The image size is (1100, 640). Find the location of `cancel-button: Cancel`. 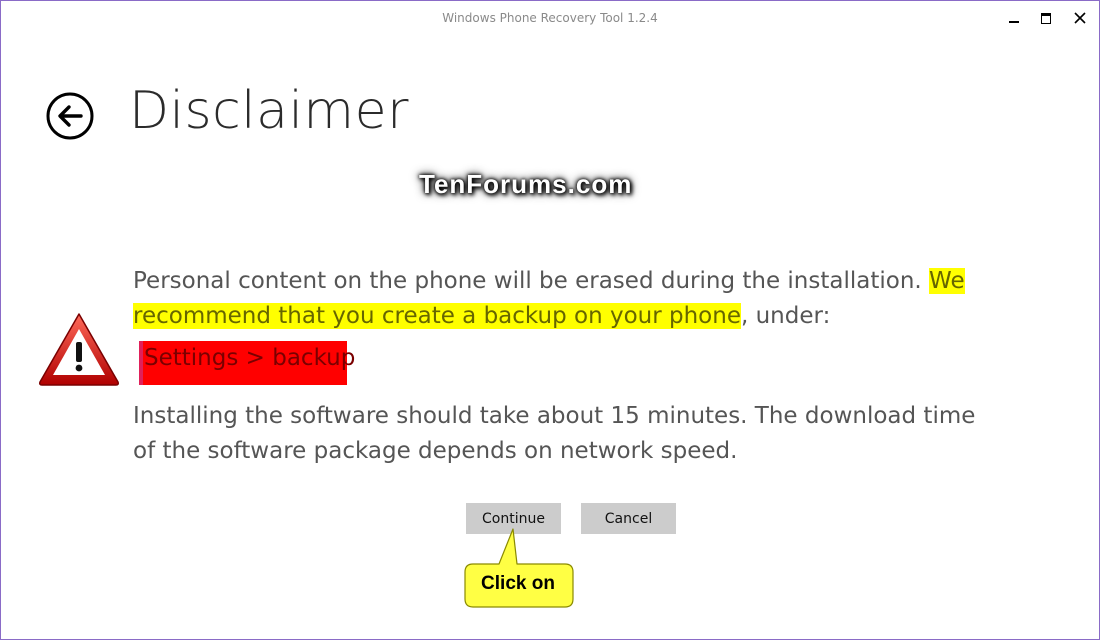

cancel-button: Cancel is located at coordinates (628, 518).